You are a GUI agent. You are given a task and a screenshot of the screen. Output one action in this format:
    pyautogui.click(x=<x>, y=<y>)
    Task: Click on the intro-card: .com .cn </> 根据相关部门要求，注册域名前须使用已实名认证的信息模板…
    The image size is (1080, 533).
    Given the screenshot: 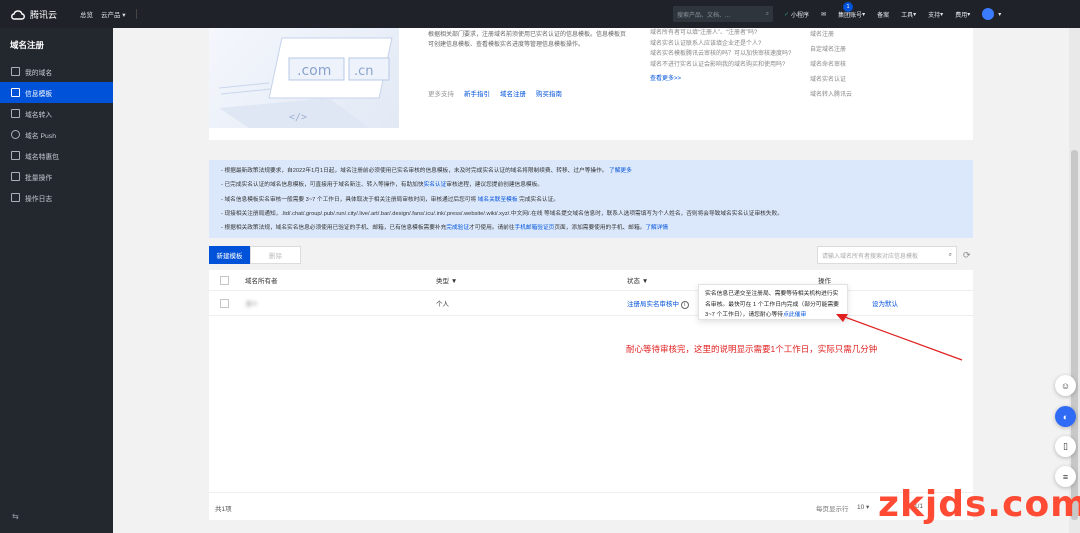 What is the action you would take?
    pyautogui.click(x=591, y=84)
    